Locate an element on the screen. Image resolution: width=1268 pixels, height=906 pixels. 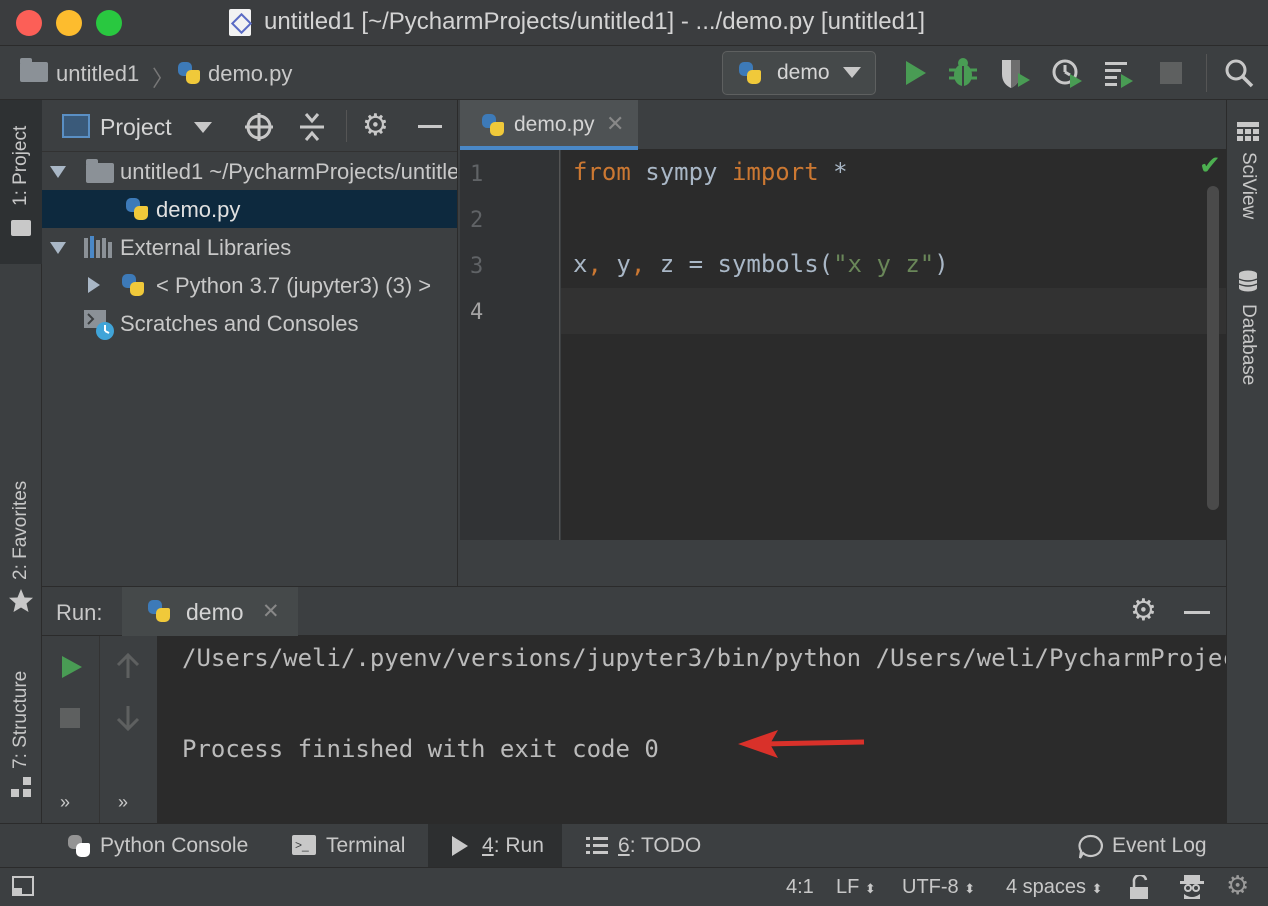
code-text: z = symbols( is located at coordinates (739, 264).